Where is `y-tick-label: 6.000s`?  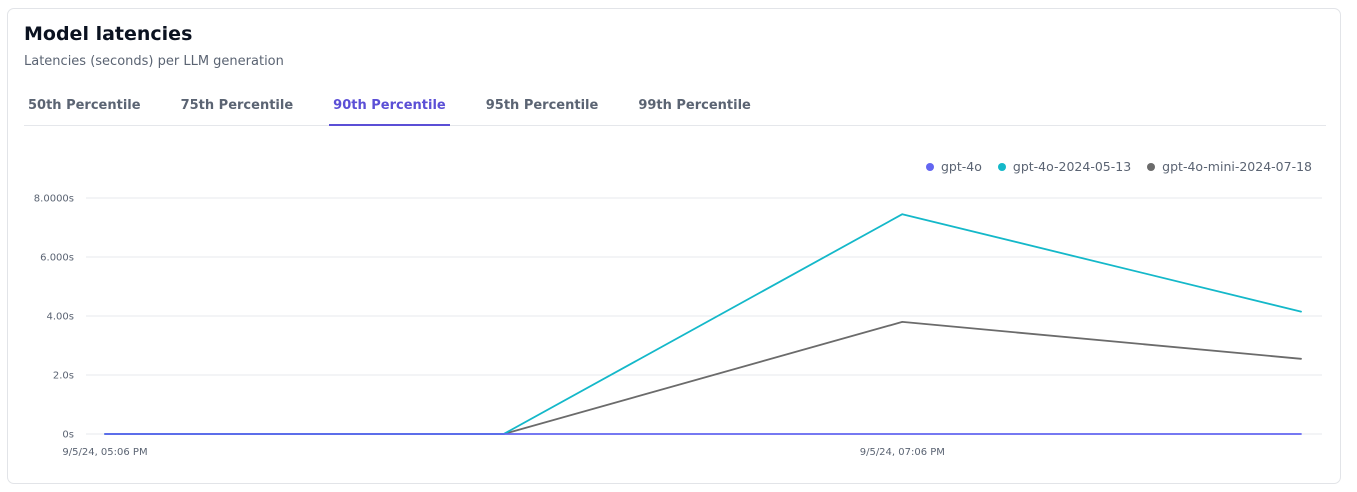 y-tick-label: 6.000s is located at coordinates (57, 258).